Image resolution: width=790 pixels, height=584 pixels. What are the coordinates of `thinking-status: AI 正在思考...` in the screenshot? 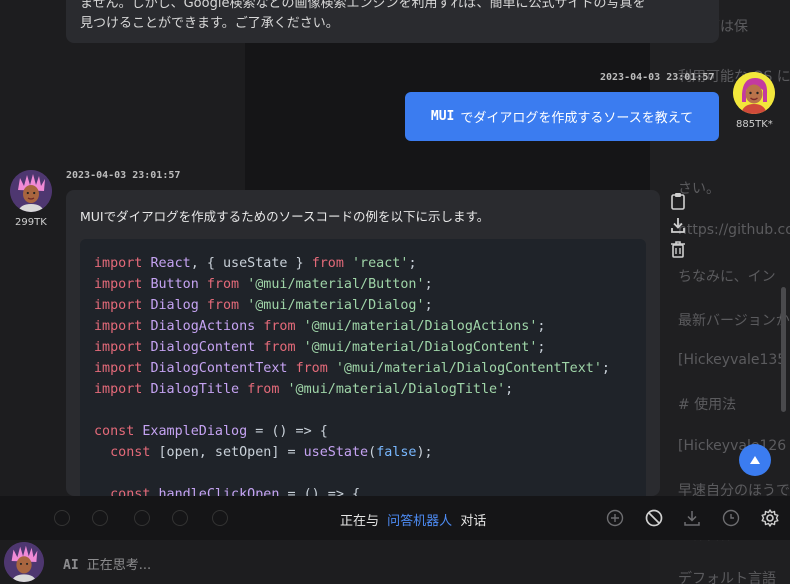 It's located at (107, 563).